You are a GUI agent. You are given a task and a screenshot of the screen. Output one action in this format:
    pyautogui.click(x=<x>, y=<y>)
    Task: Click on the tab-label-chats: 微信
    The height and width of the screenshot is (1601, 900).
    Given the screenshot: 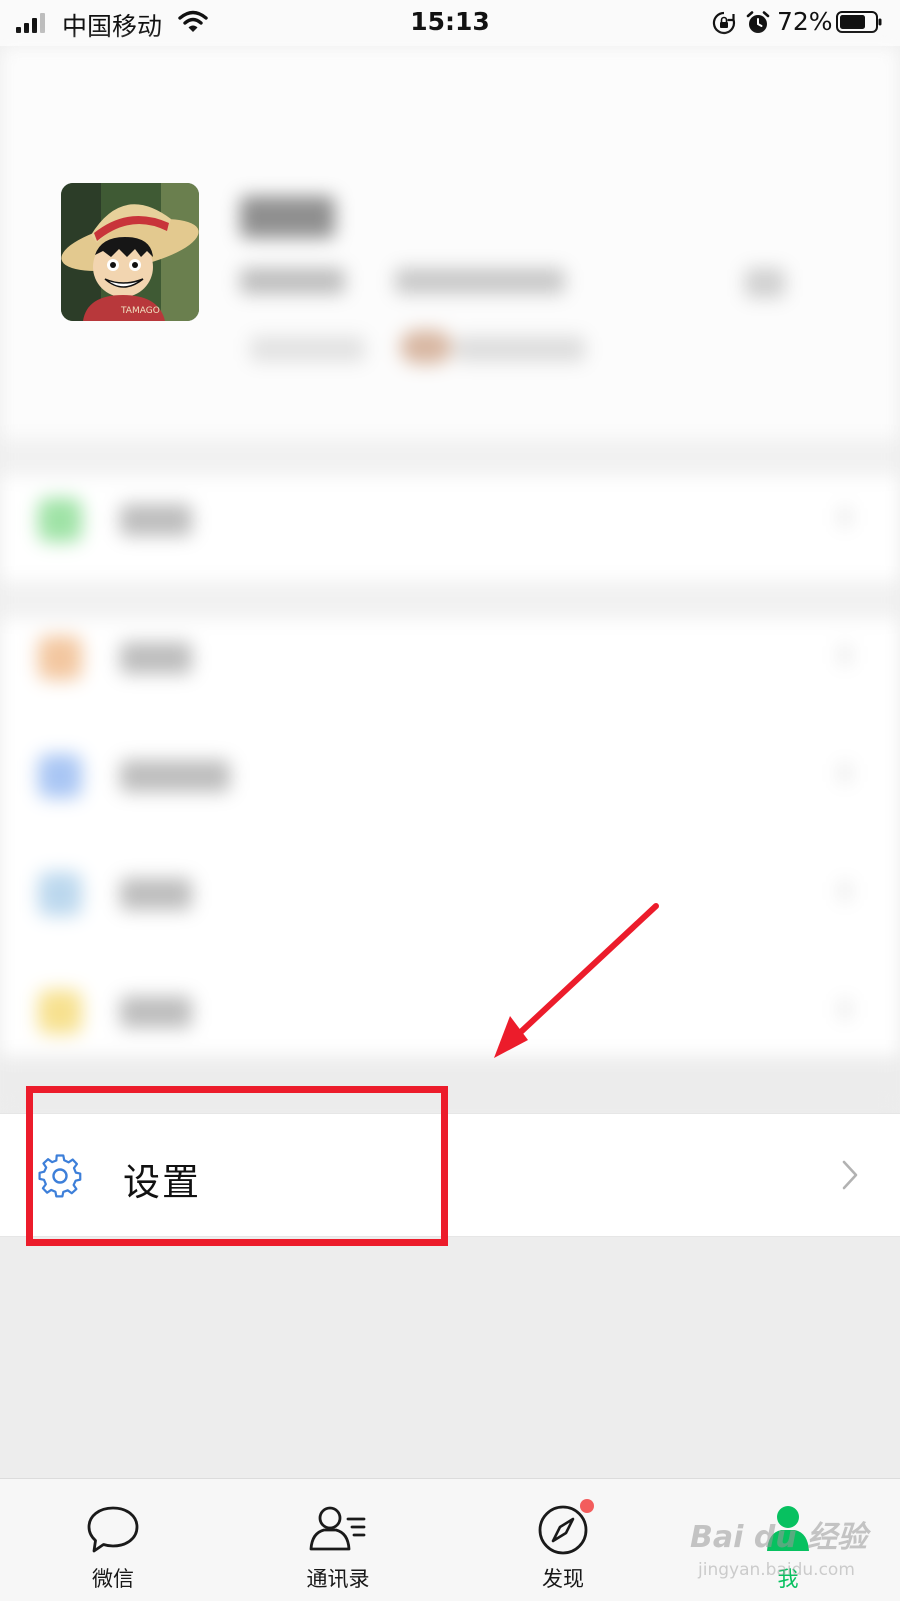 What is the action you would take?
    pyautogui.click(x=113, y=1579)
    